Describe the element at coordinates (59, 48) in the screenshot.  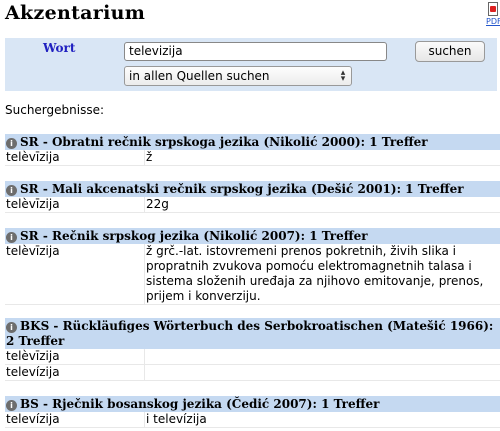
I see `word-label: Wort` at that location.